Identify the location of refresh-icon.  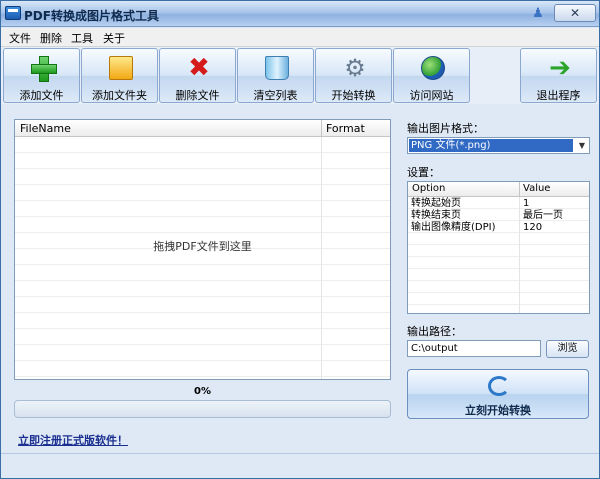
(499, 386).